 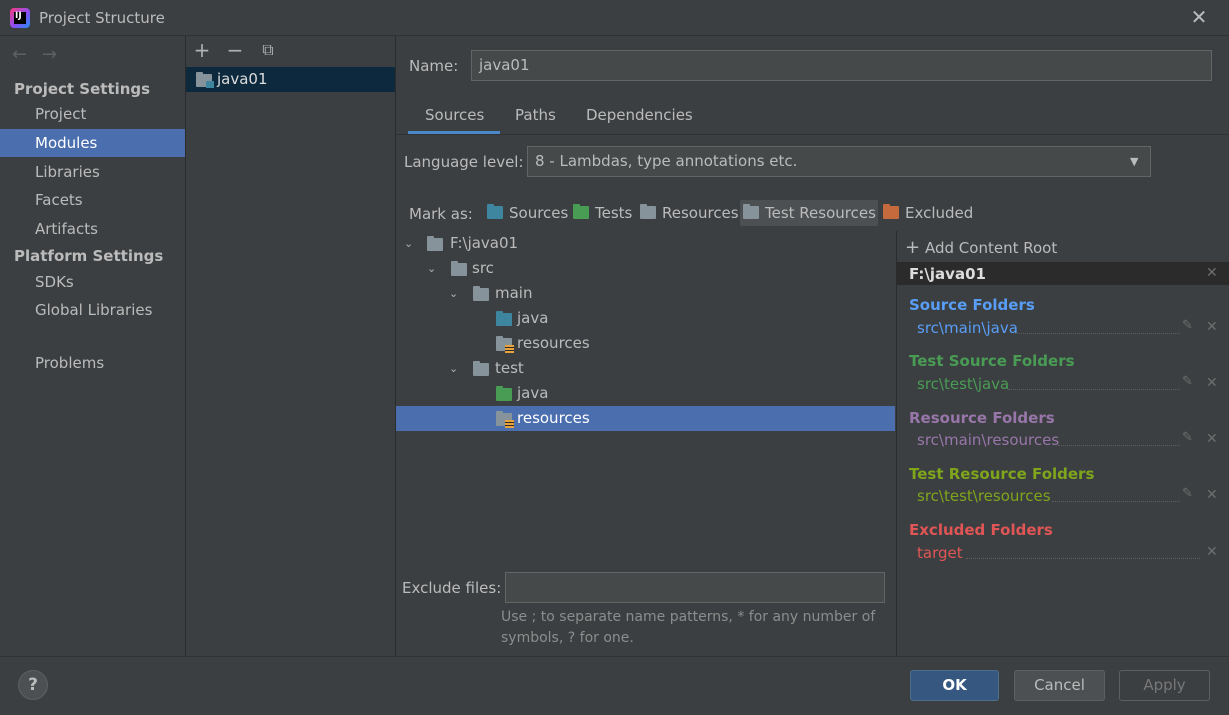 What do you see at coordinates (33, 685) in the screenshot?
I see `help-button: ?` at bounding box center [33, 685].